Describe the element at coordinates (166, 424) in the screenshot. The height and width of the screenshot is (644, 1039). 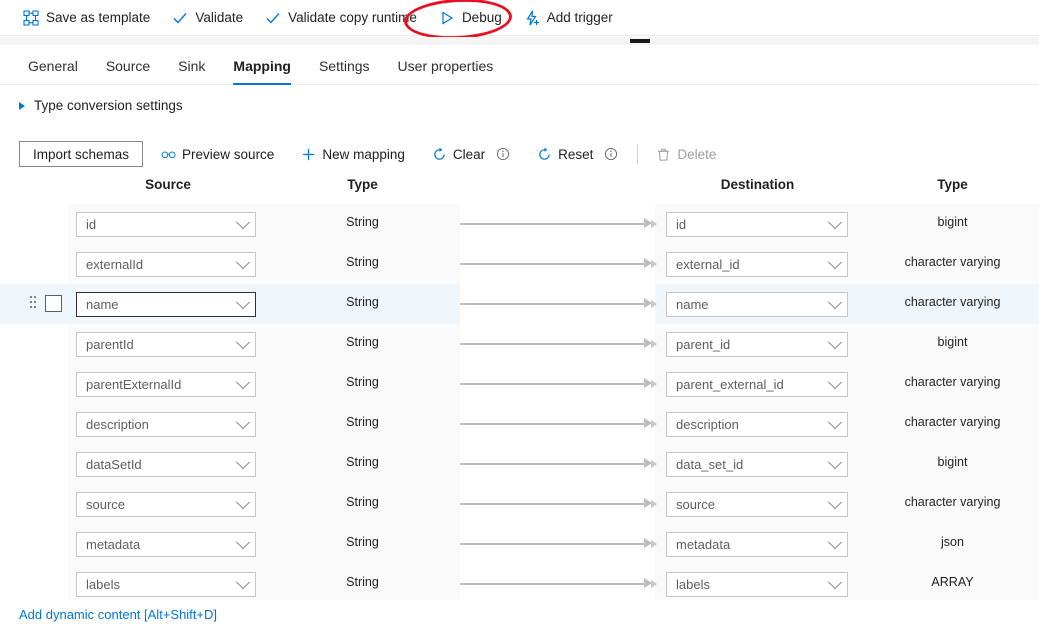
I see `source-field-dropdown: description` at that location.